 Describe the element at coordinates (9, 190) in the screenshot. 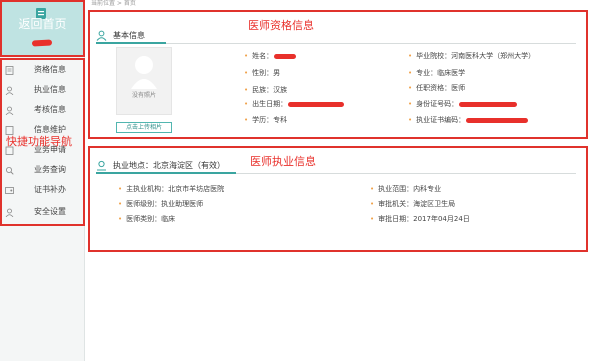

I see `certificate-icon` at that location.